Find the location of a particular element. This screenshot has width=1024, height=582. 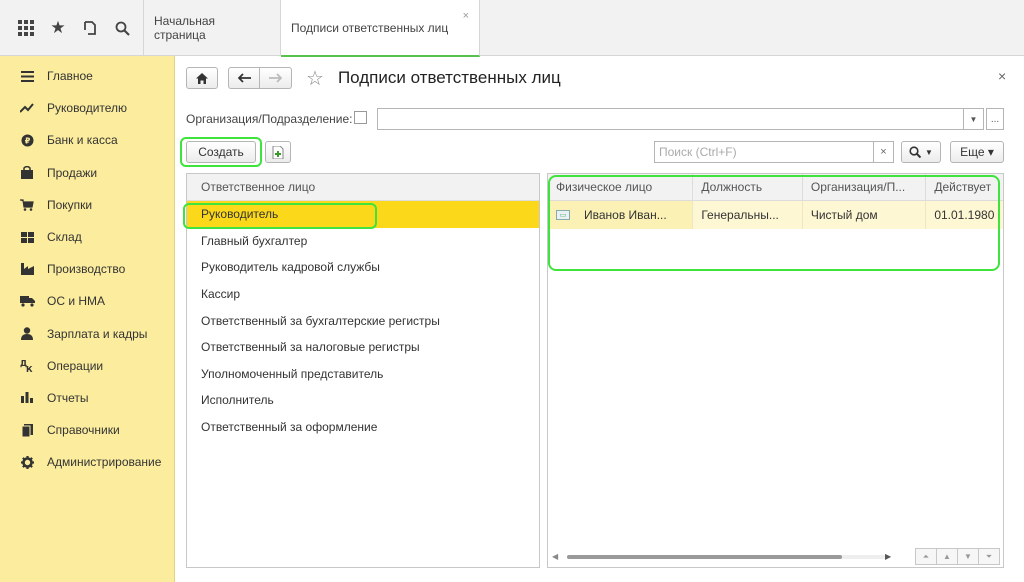

forward-button is located at coordinates (276, 78).